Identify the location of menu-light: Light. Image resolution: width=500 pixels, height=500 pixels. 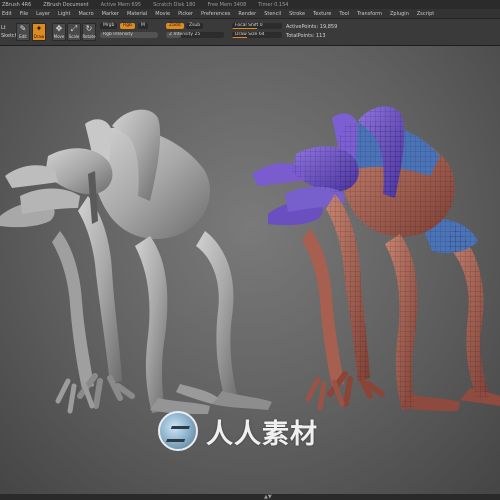
(64, 14).